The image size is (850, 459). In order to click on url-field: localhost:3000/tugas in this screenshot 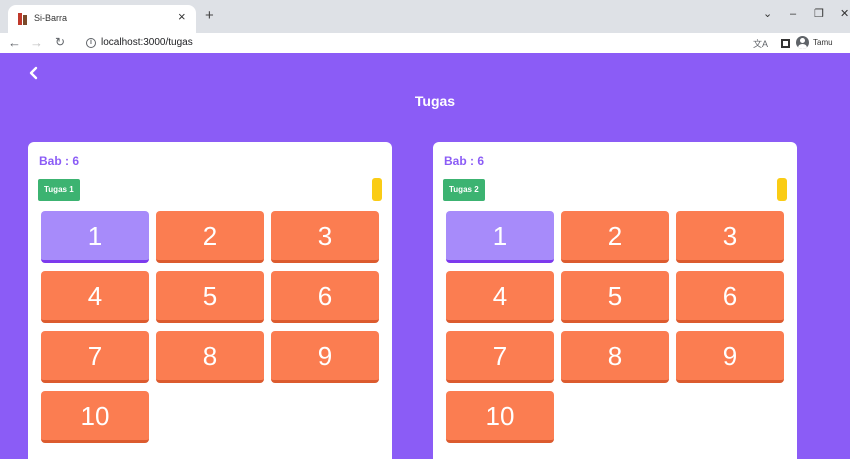, I will do `click(147, 42)`.